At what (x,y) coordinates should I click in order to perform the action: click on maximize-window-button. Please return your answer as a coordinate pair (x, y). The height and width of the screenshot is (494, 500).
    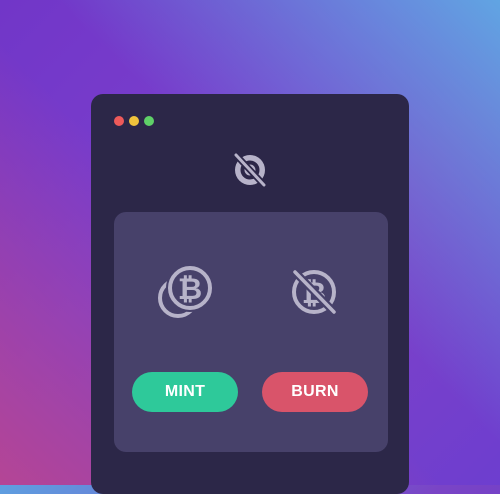
    Looking at the image, I should click on (149, 121).